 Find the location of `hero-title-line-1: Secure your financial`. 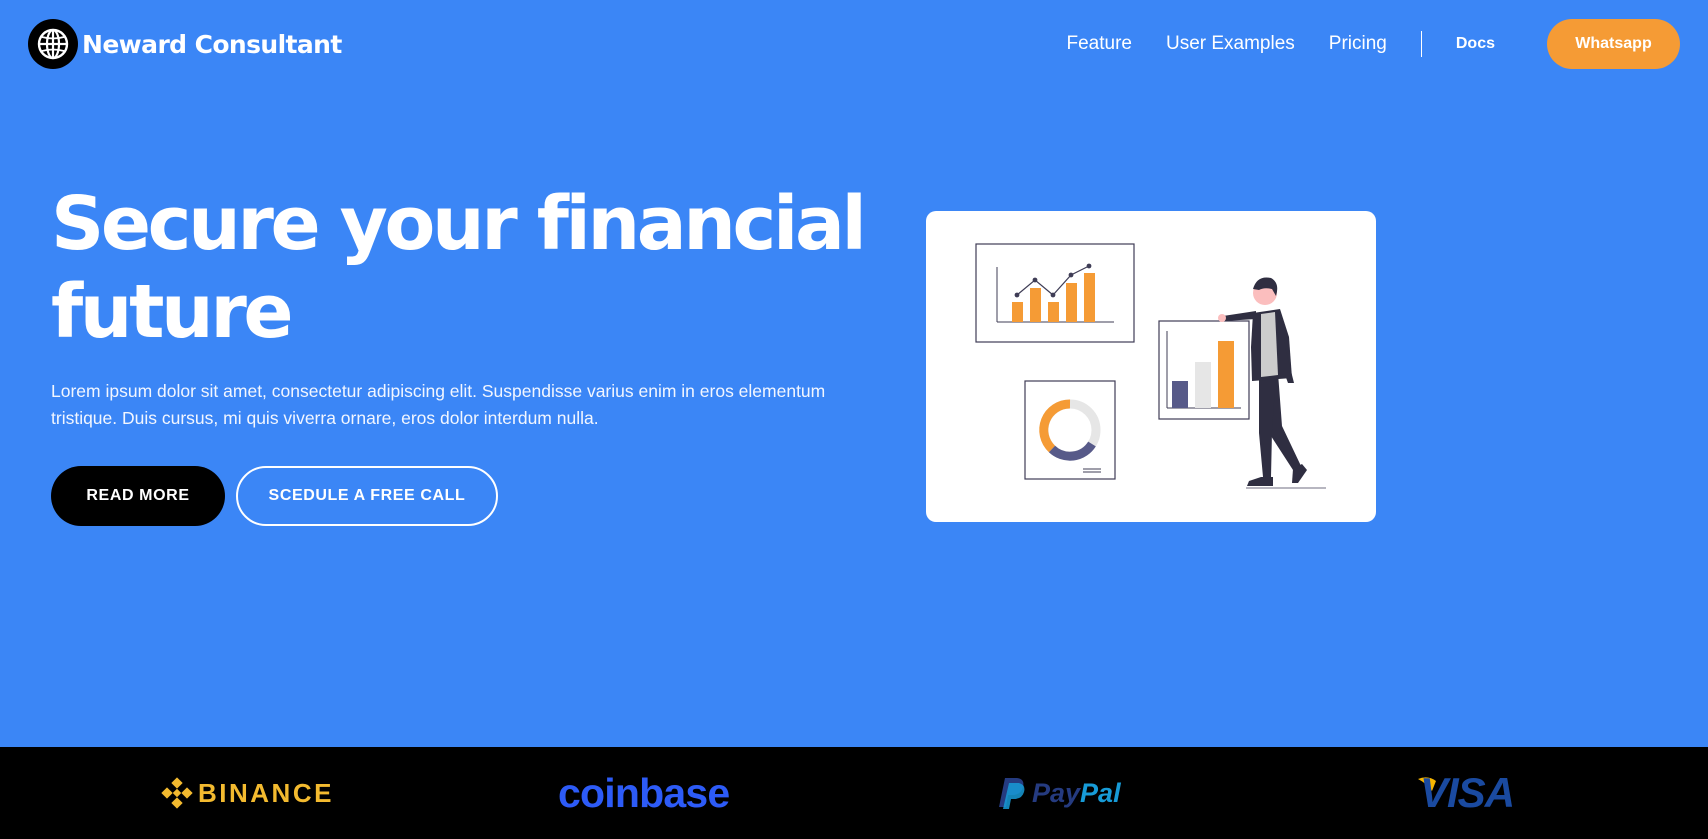

hero-title-line-1: Secure your financial is located at coordinates (459, 224).